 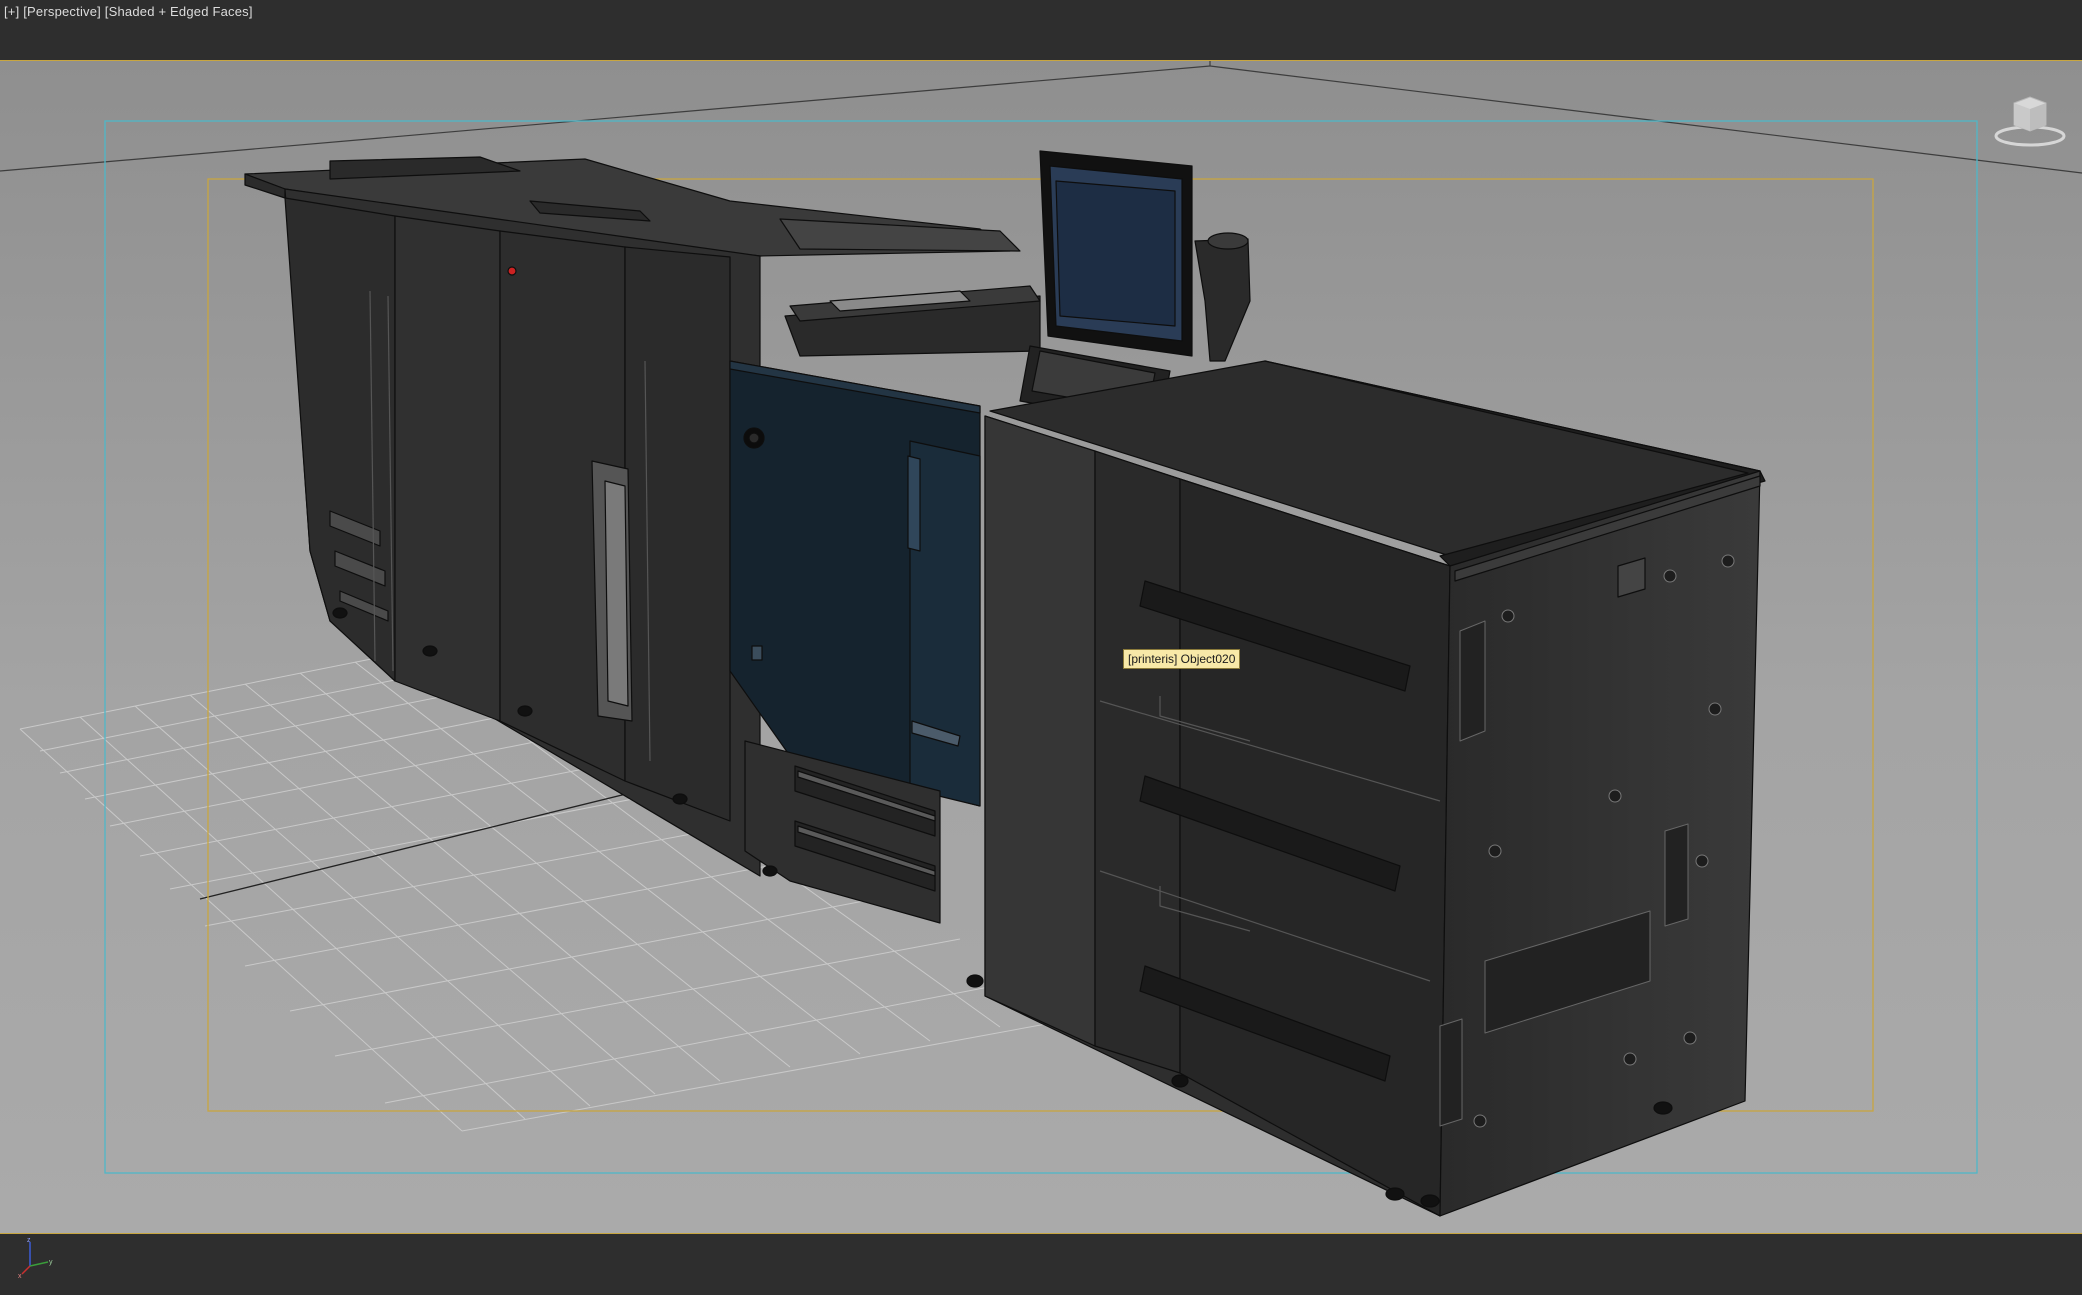 I want to click on viewport-header: [+] [Perspective] [Shaded + Edged Faces], so click(x=1041, y=30).